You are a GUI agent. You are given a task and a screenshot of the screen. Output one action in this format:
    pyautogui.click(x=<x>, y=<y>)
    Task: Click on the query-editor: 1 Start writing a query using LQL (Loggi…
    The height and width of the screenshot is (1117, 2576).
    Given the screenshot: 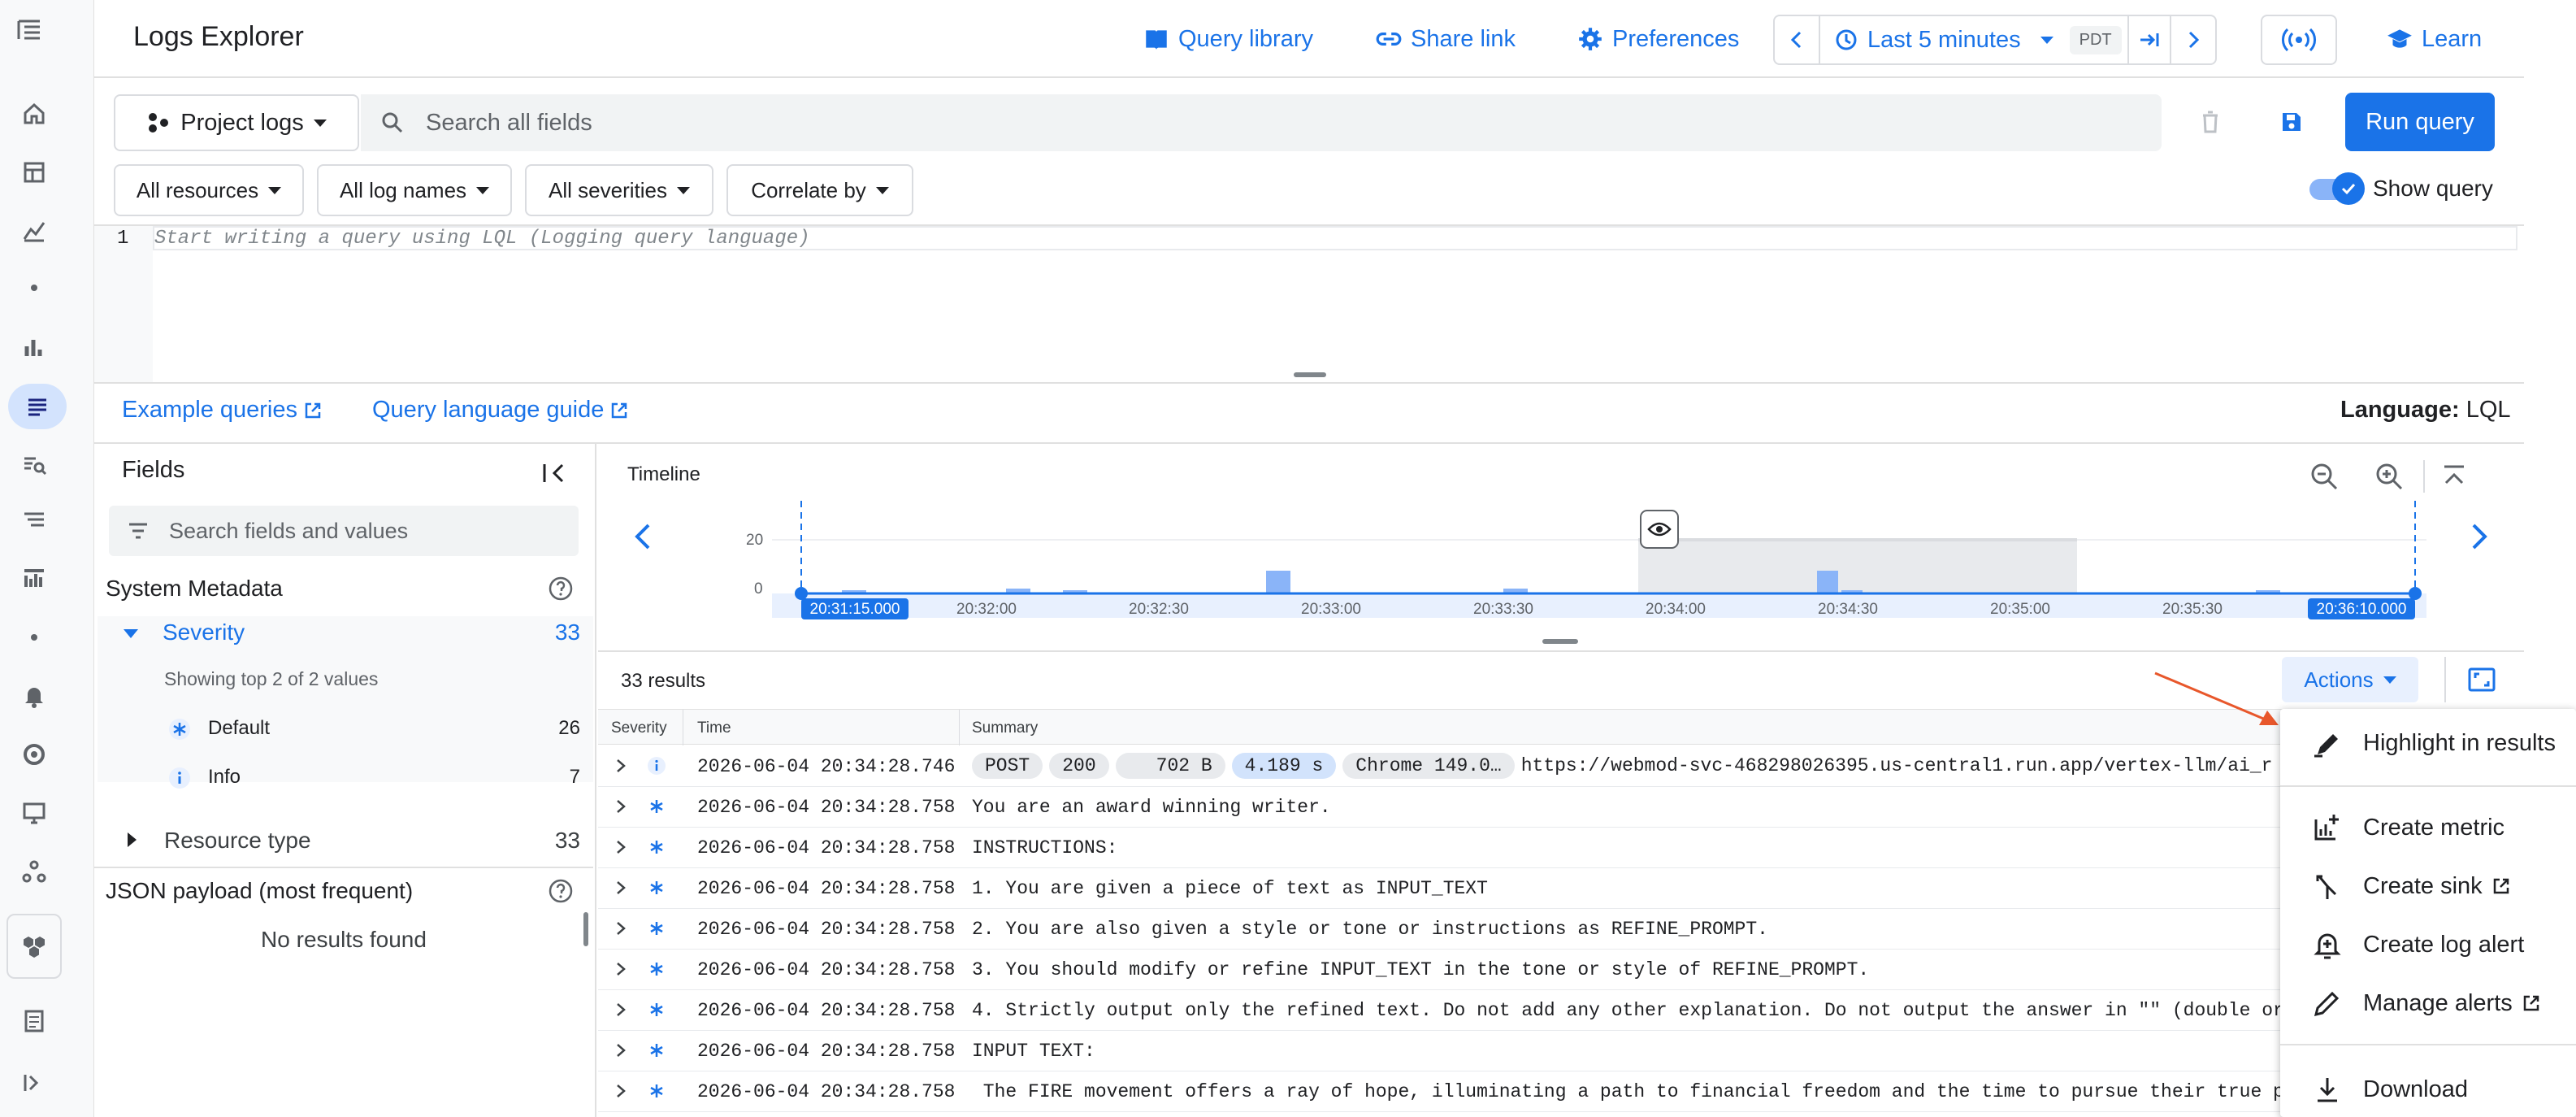 What is the action you would take?
    pyautogui.click(x=1309, y=304)
    